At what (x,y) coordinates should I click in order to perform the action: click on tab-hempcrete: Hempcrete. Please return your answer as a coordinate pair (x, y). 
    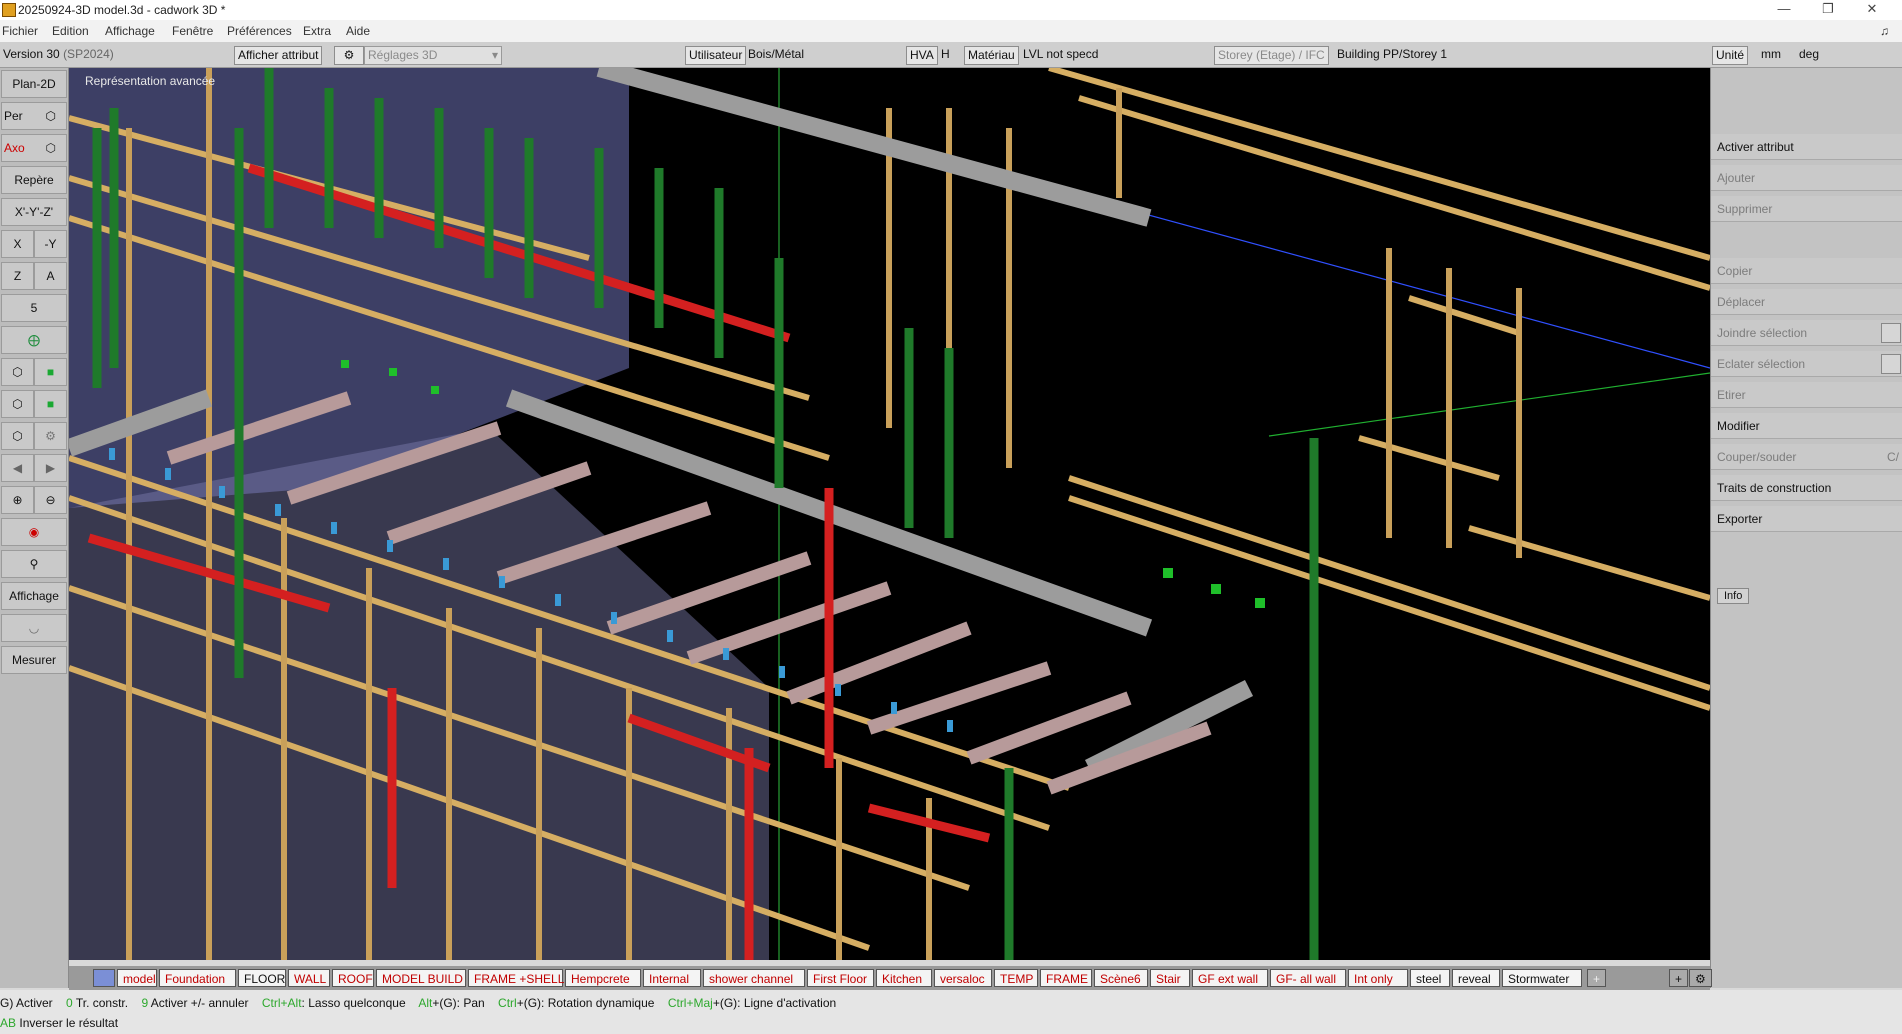
    Looking at the image, I should click on (603, 978).